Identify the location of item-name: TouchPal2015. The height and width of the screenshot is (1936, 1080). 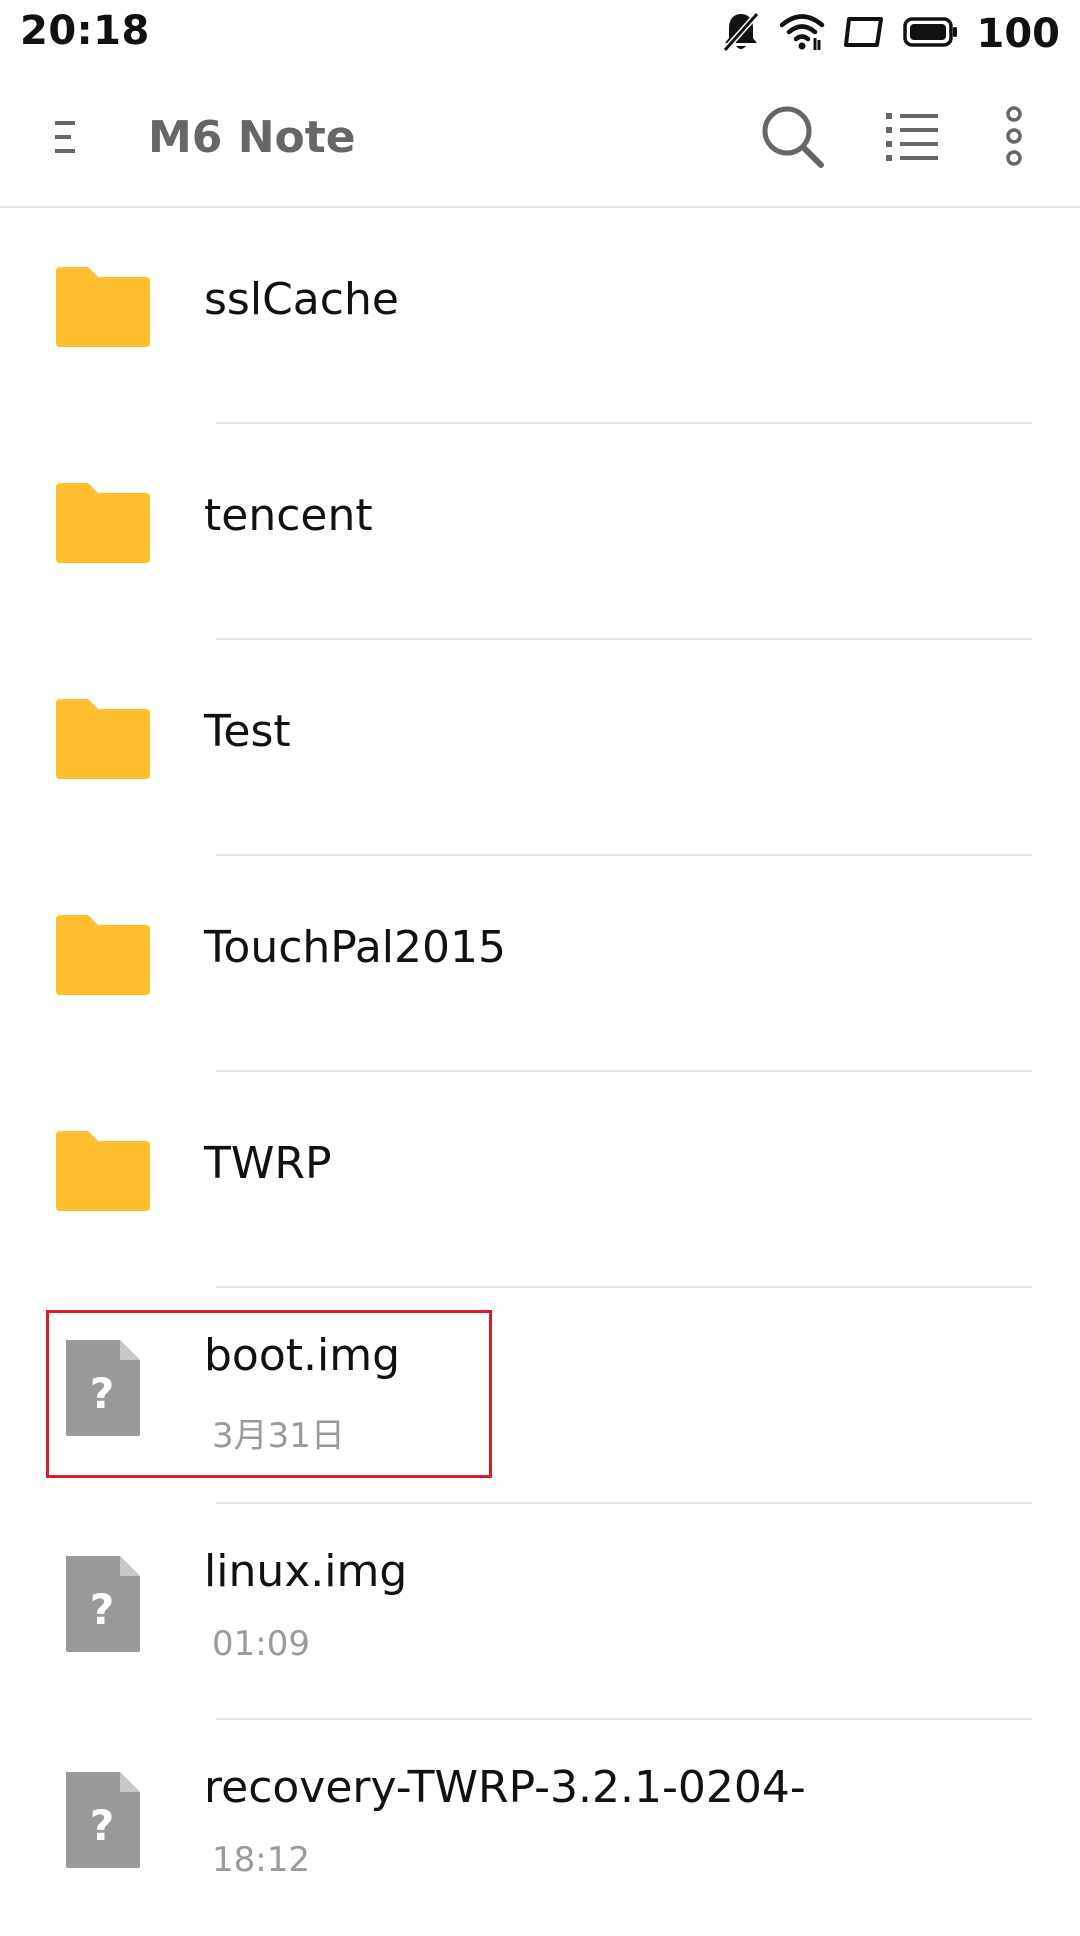
(355, 947).